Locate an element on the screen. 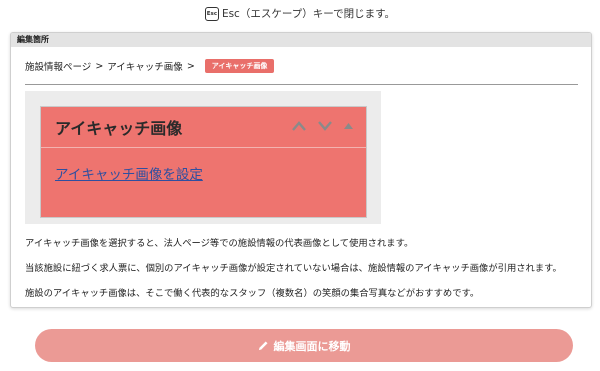 The image size is (600, 371). divider is located at coordinates (301, 84).